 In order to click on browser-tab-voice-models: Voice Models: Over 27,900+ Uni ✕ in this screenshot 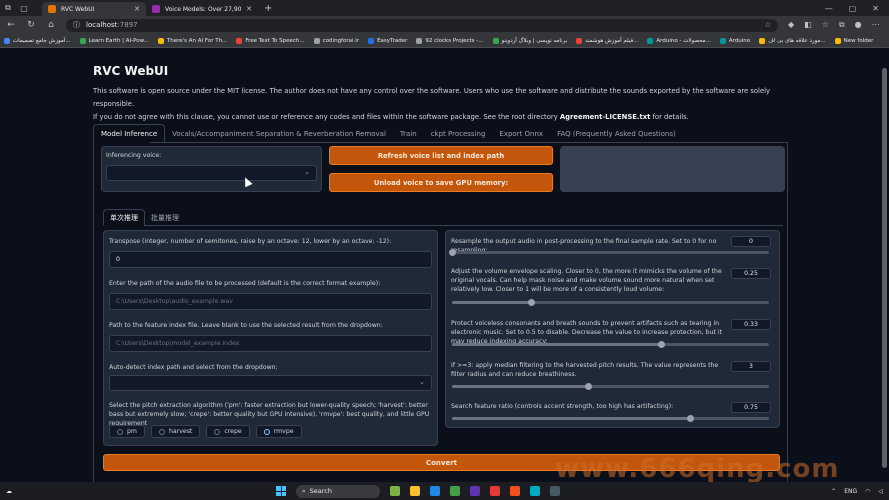, I will do `click(202, 9)`.